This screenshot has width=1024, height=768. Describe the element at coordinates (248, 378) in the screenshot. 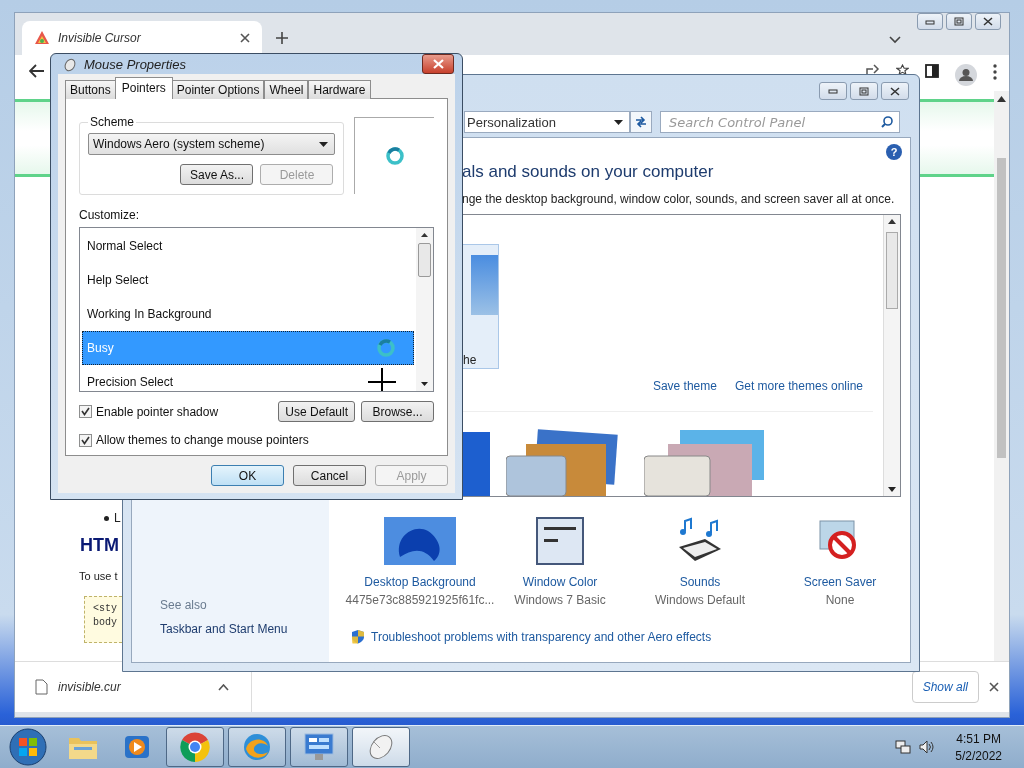

I see `list-item: Precision Select` at that location.